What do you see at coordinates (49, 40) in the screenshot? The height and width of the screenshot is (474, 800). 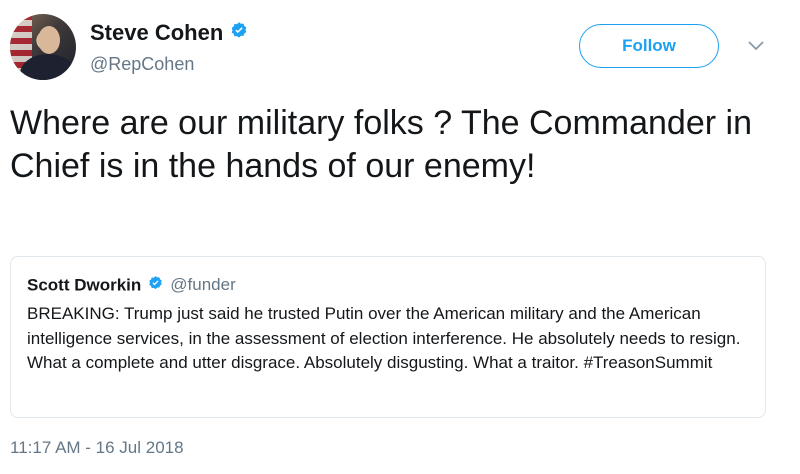 I see `avatar-head` at bounding box center [49, 40].